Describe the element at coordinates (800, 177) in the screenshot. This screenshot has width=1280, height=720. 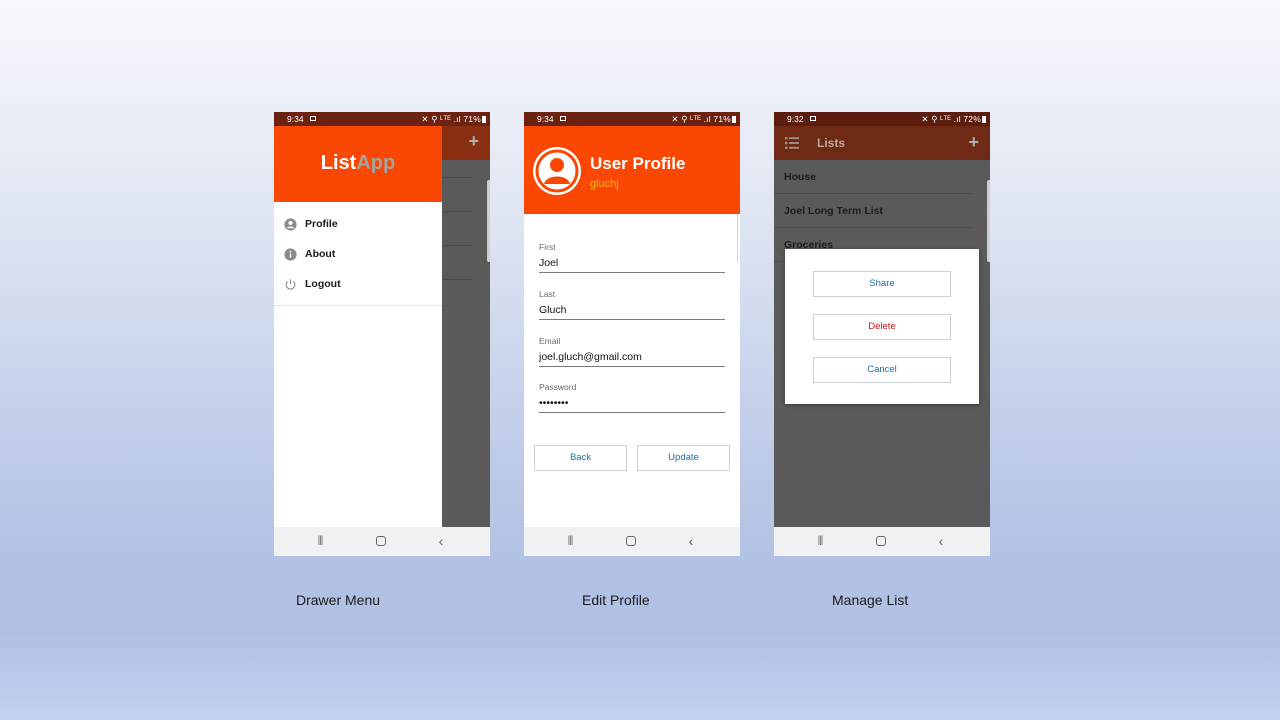
I see `list-item-label: House` at that location.